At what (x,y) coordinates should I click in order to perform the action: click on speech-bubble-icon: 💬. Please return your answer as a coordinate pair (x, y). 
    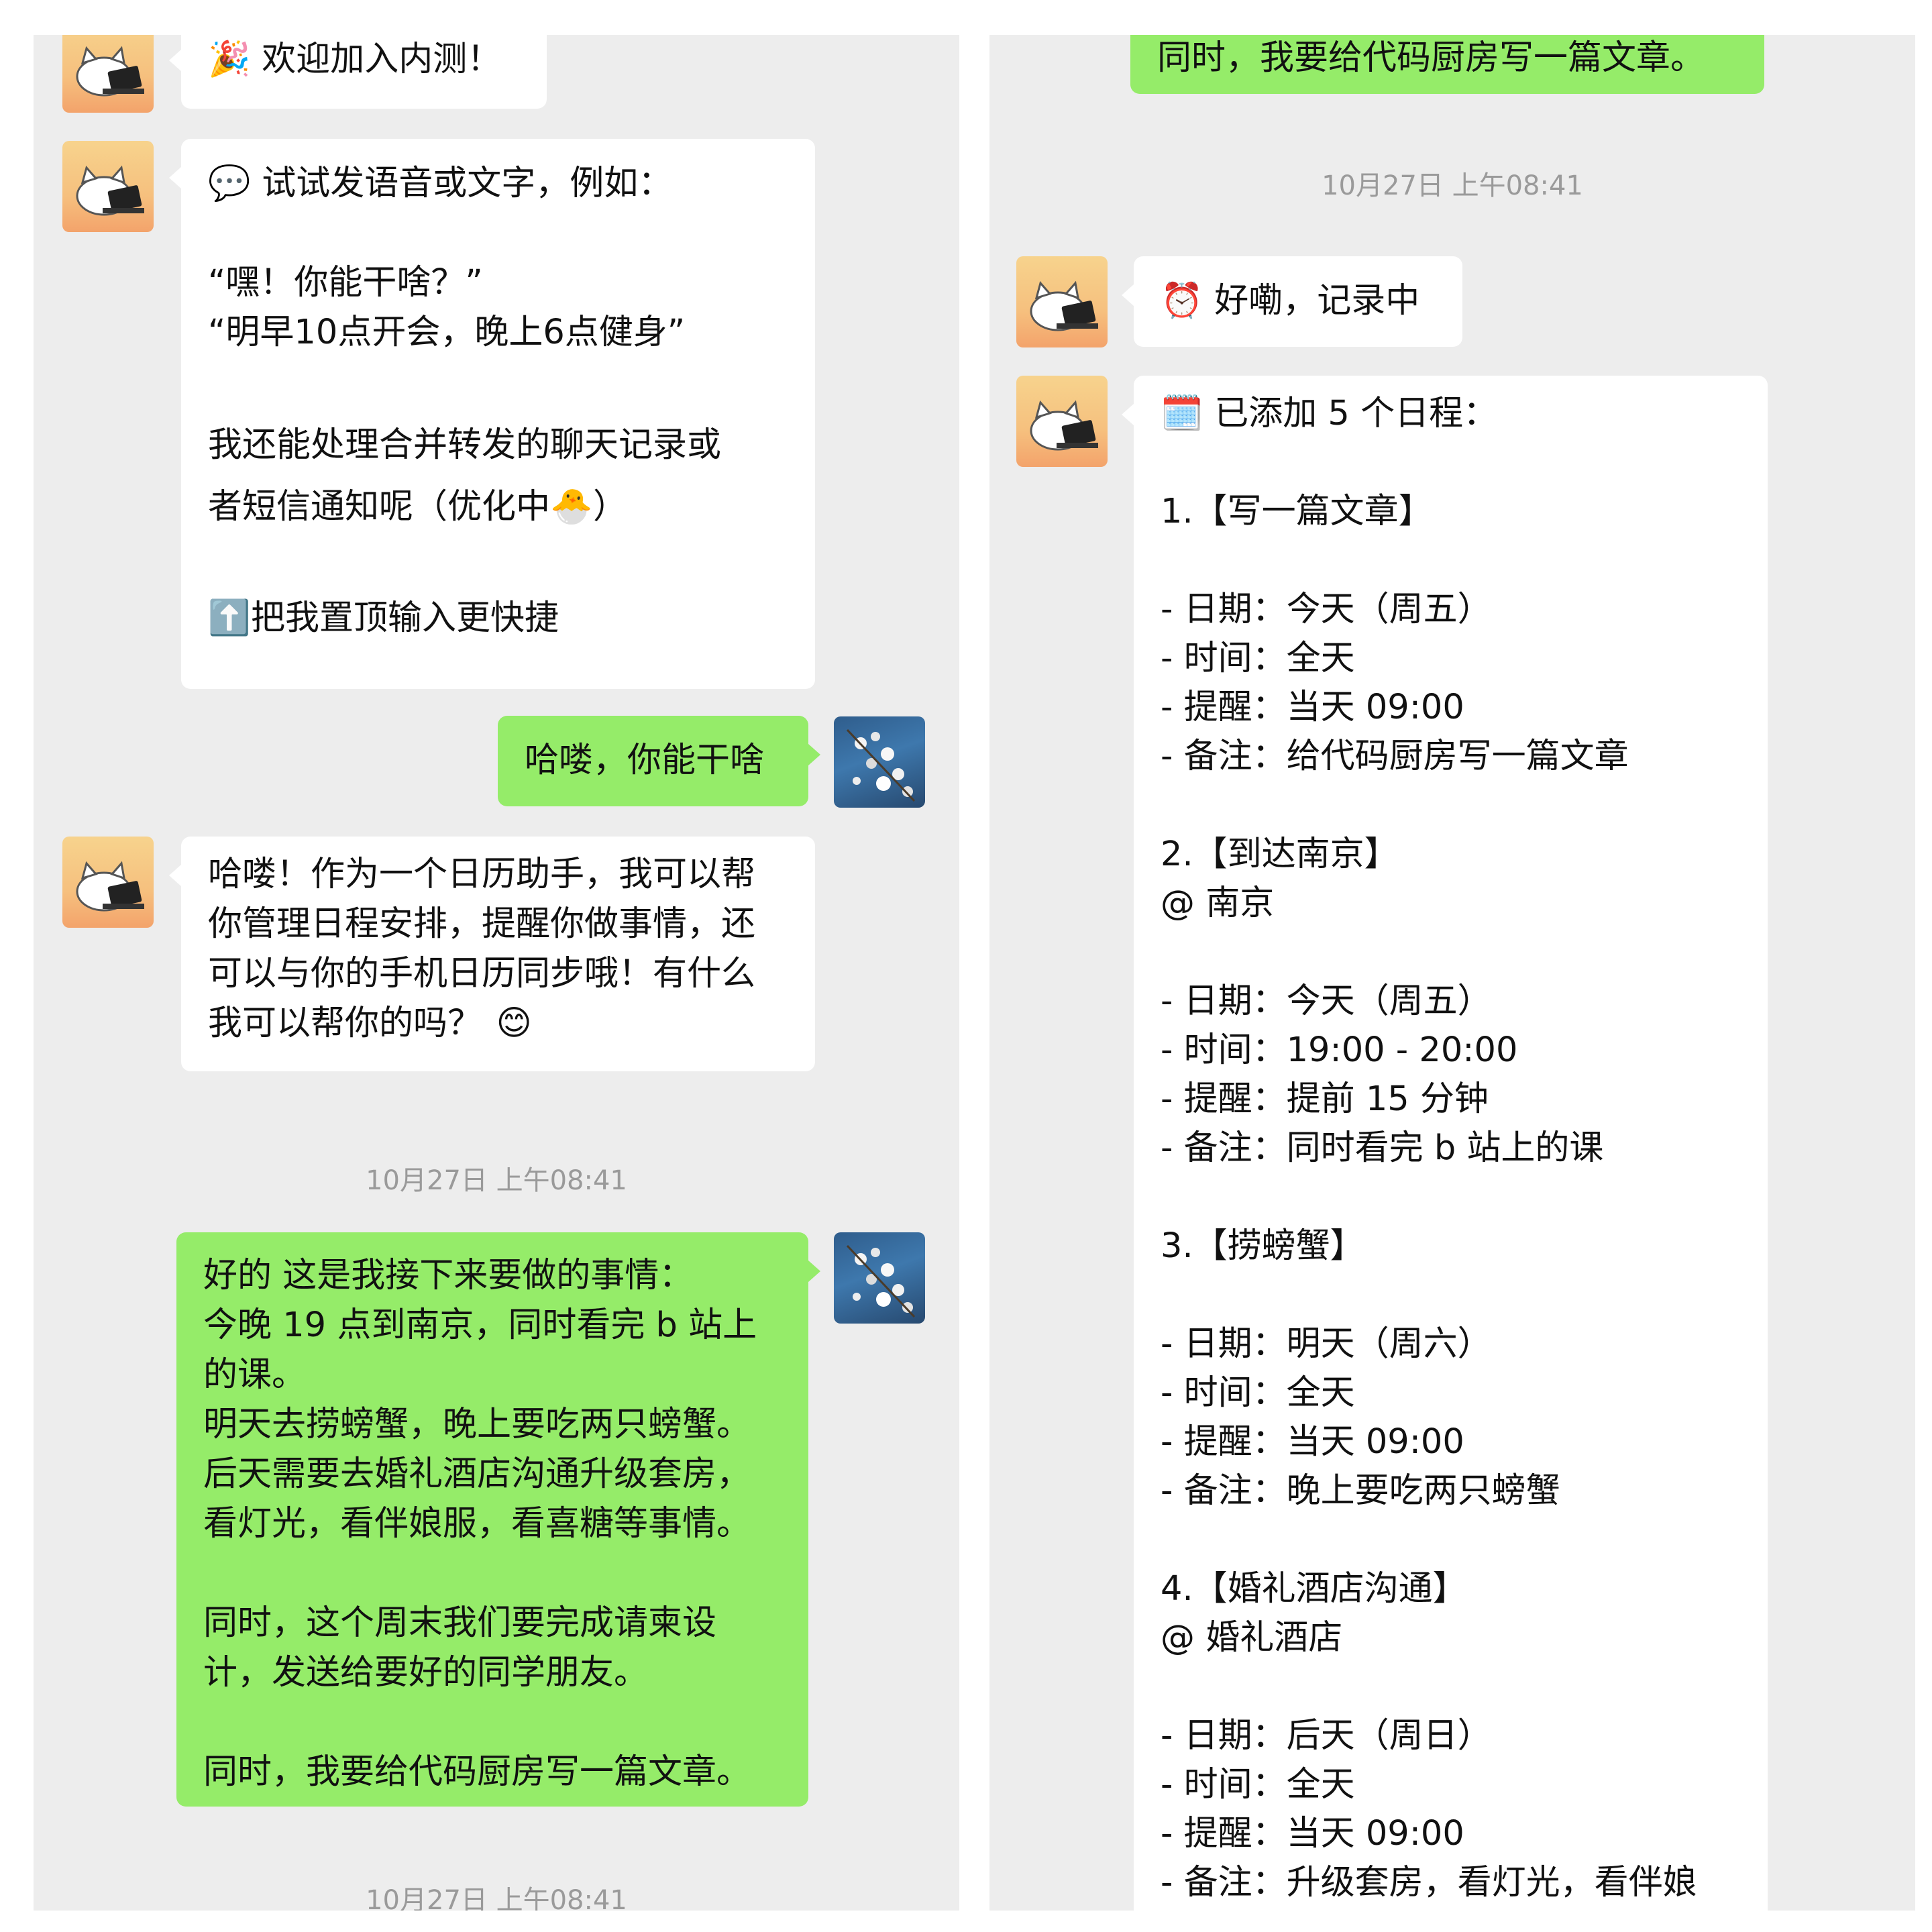
    Looking at the image, I should click on (229, 183).